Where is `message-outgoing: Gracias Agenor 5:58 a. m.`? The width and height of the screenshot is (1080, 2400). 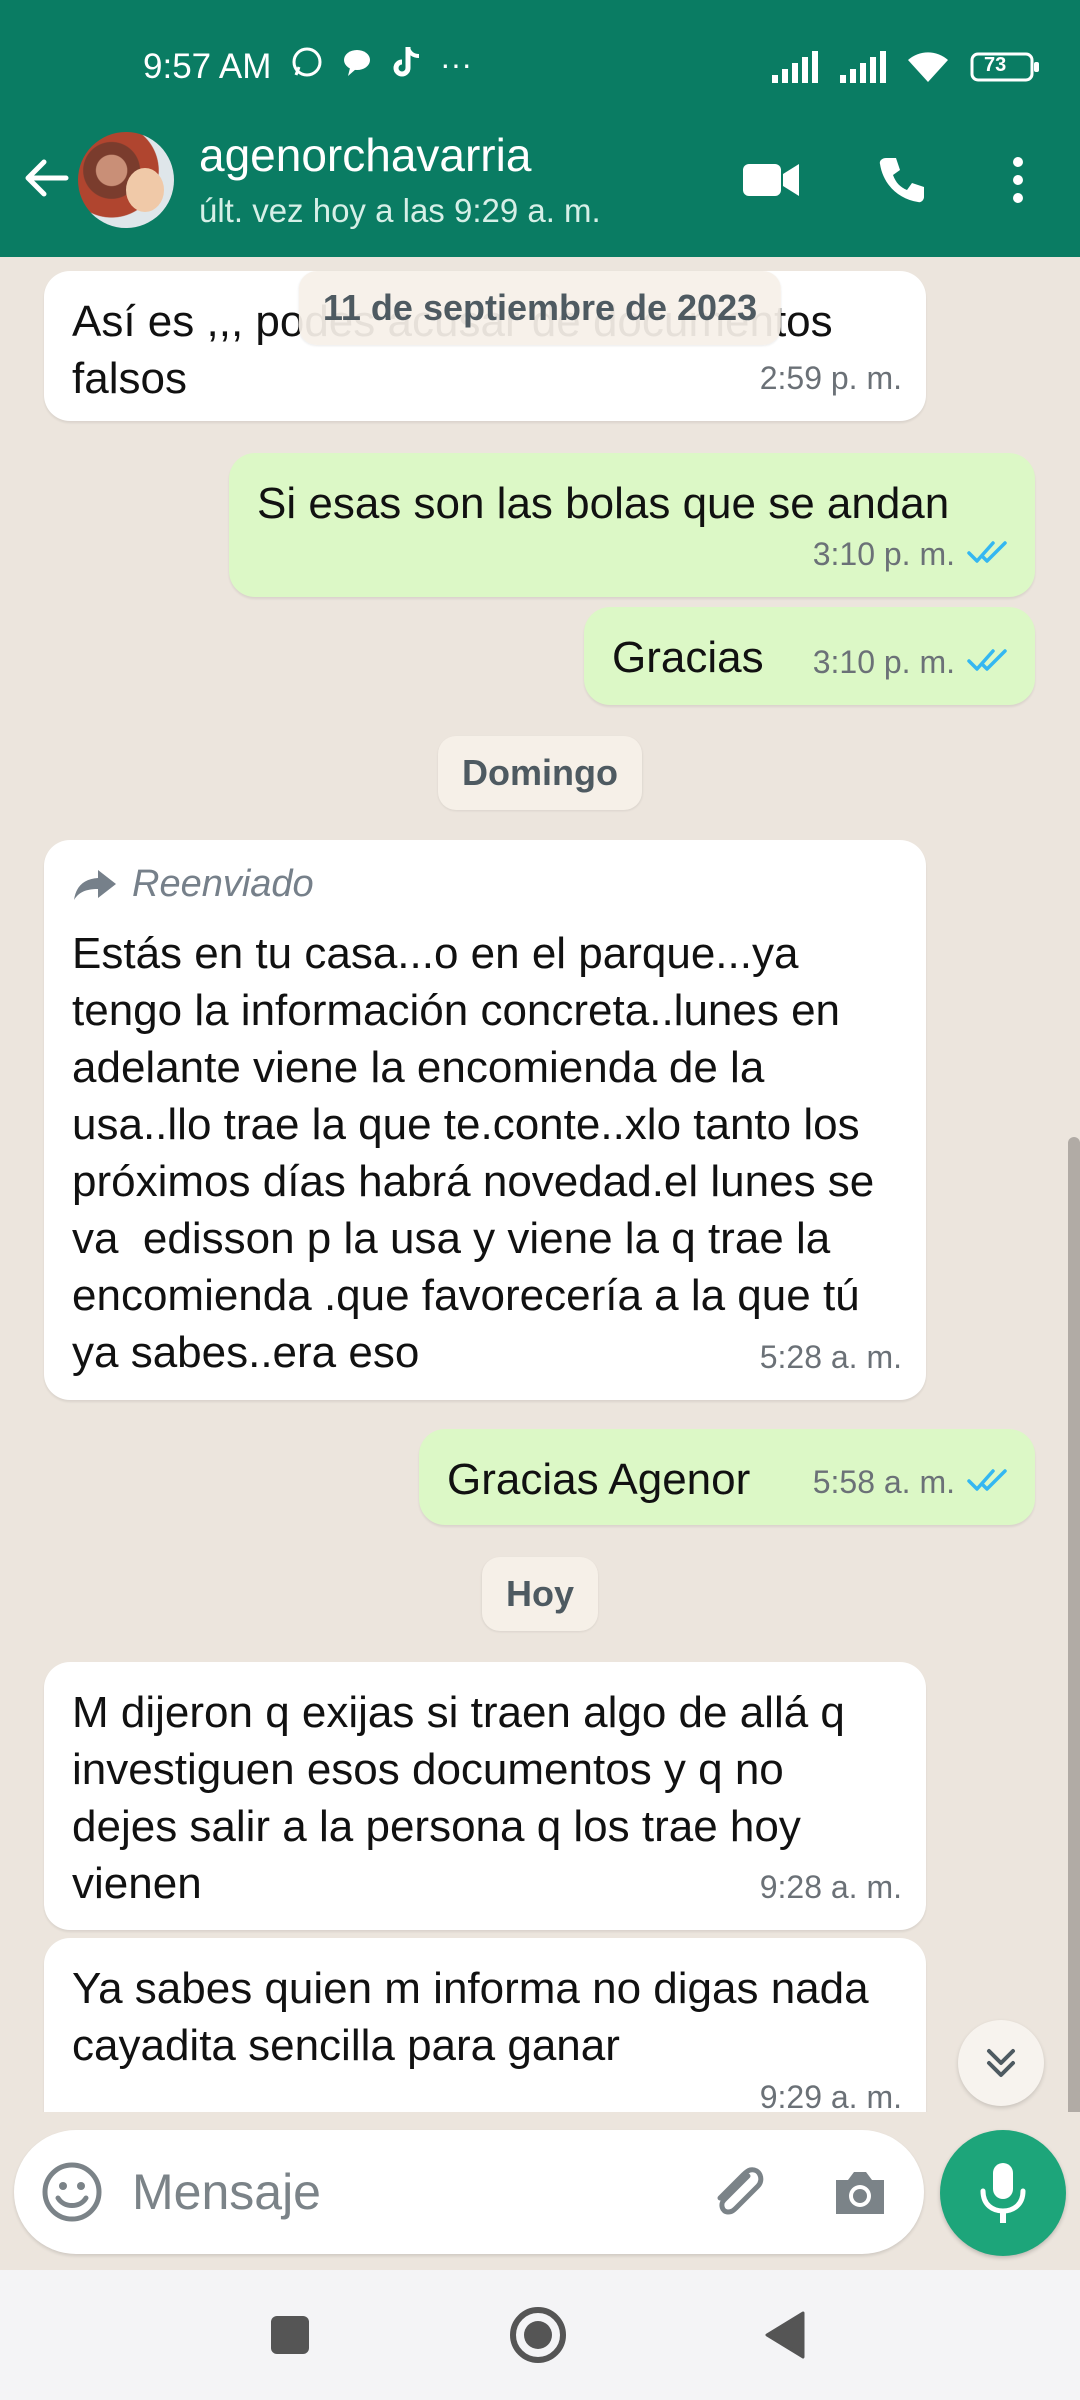 message-outgoing: Gracias Agenor 5:58 a. m. is located at coordinates (727, 1477).